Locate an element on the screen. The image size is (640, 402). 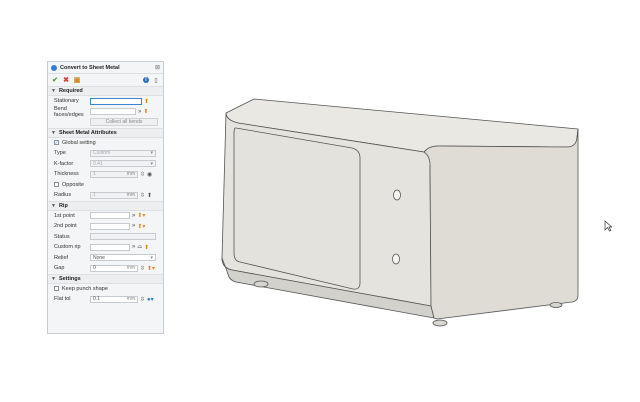
foot-back-right is located at coordinates (556, 305).